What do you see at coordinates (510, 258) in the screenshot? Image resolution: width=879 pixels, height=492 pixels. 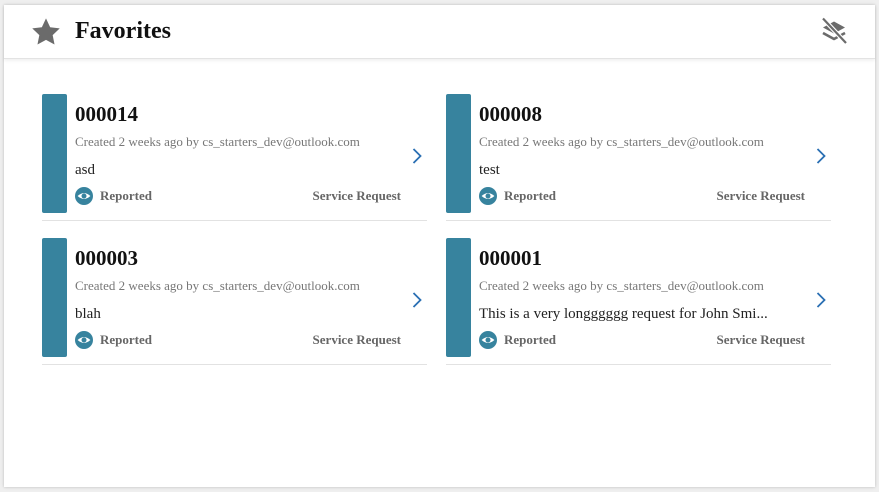 I see `request-number: 000001` at bounding box center [510, 258].